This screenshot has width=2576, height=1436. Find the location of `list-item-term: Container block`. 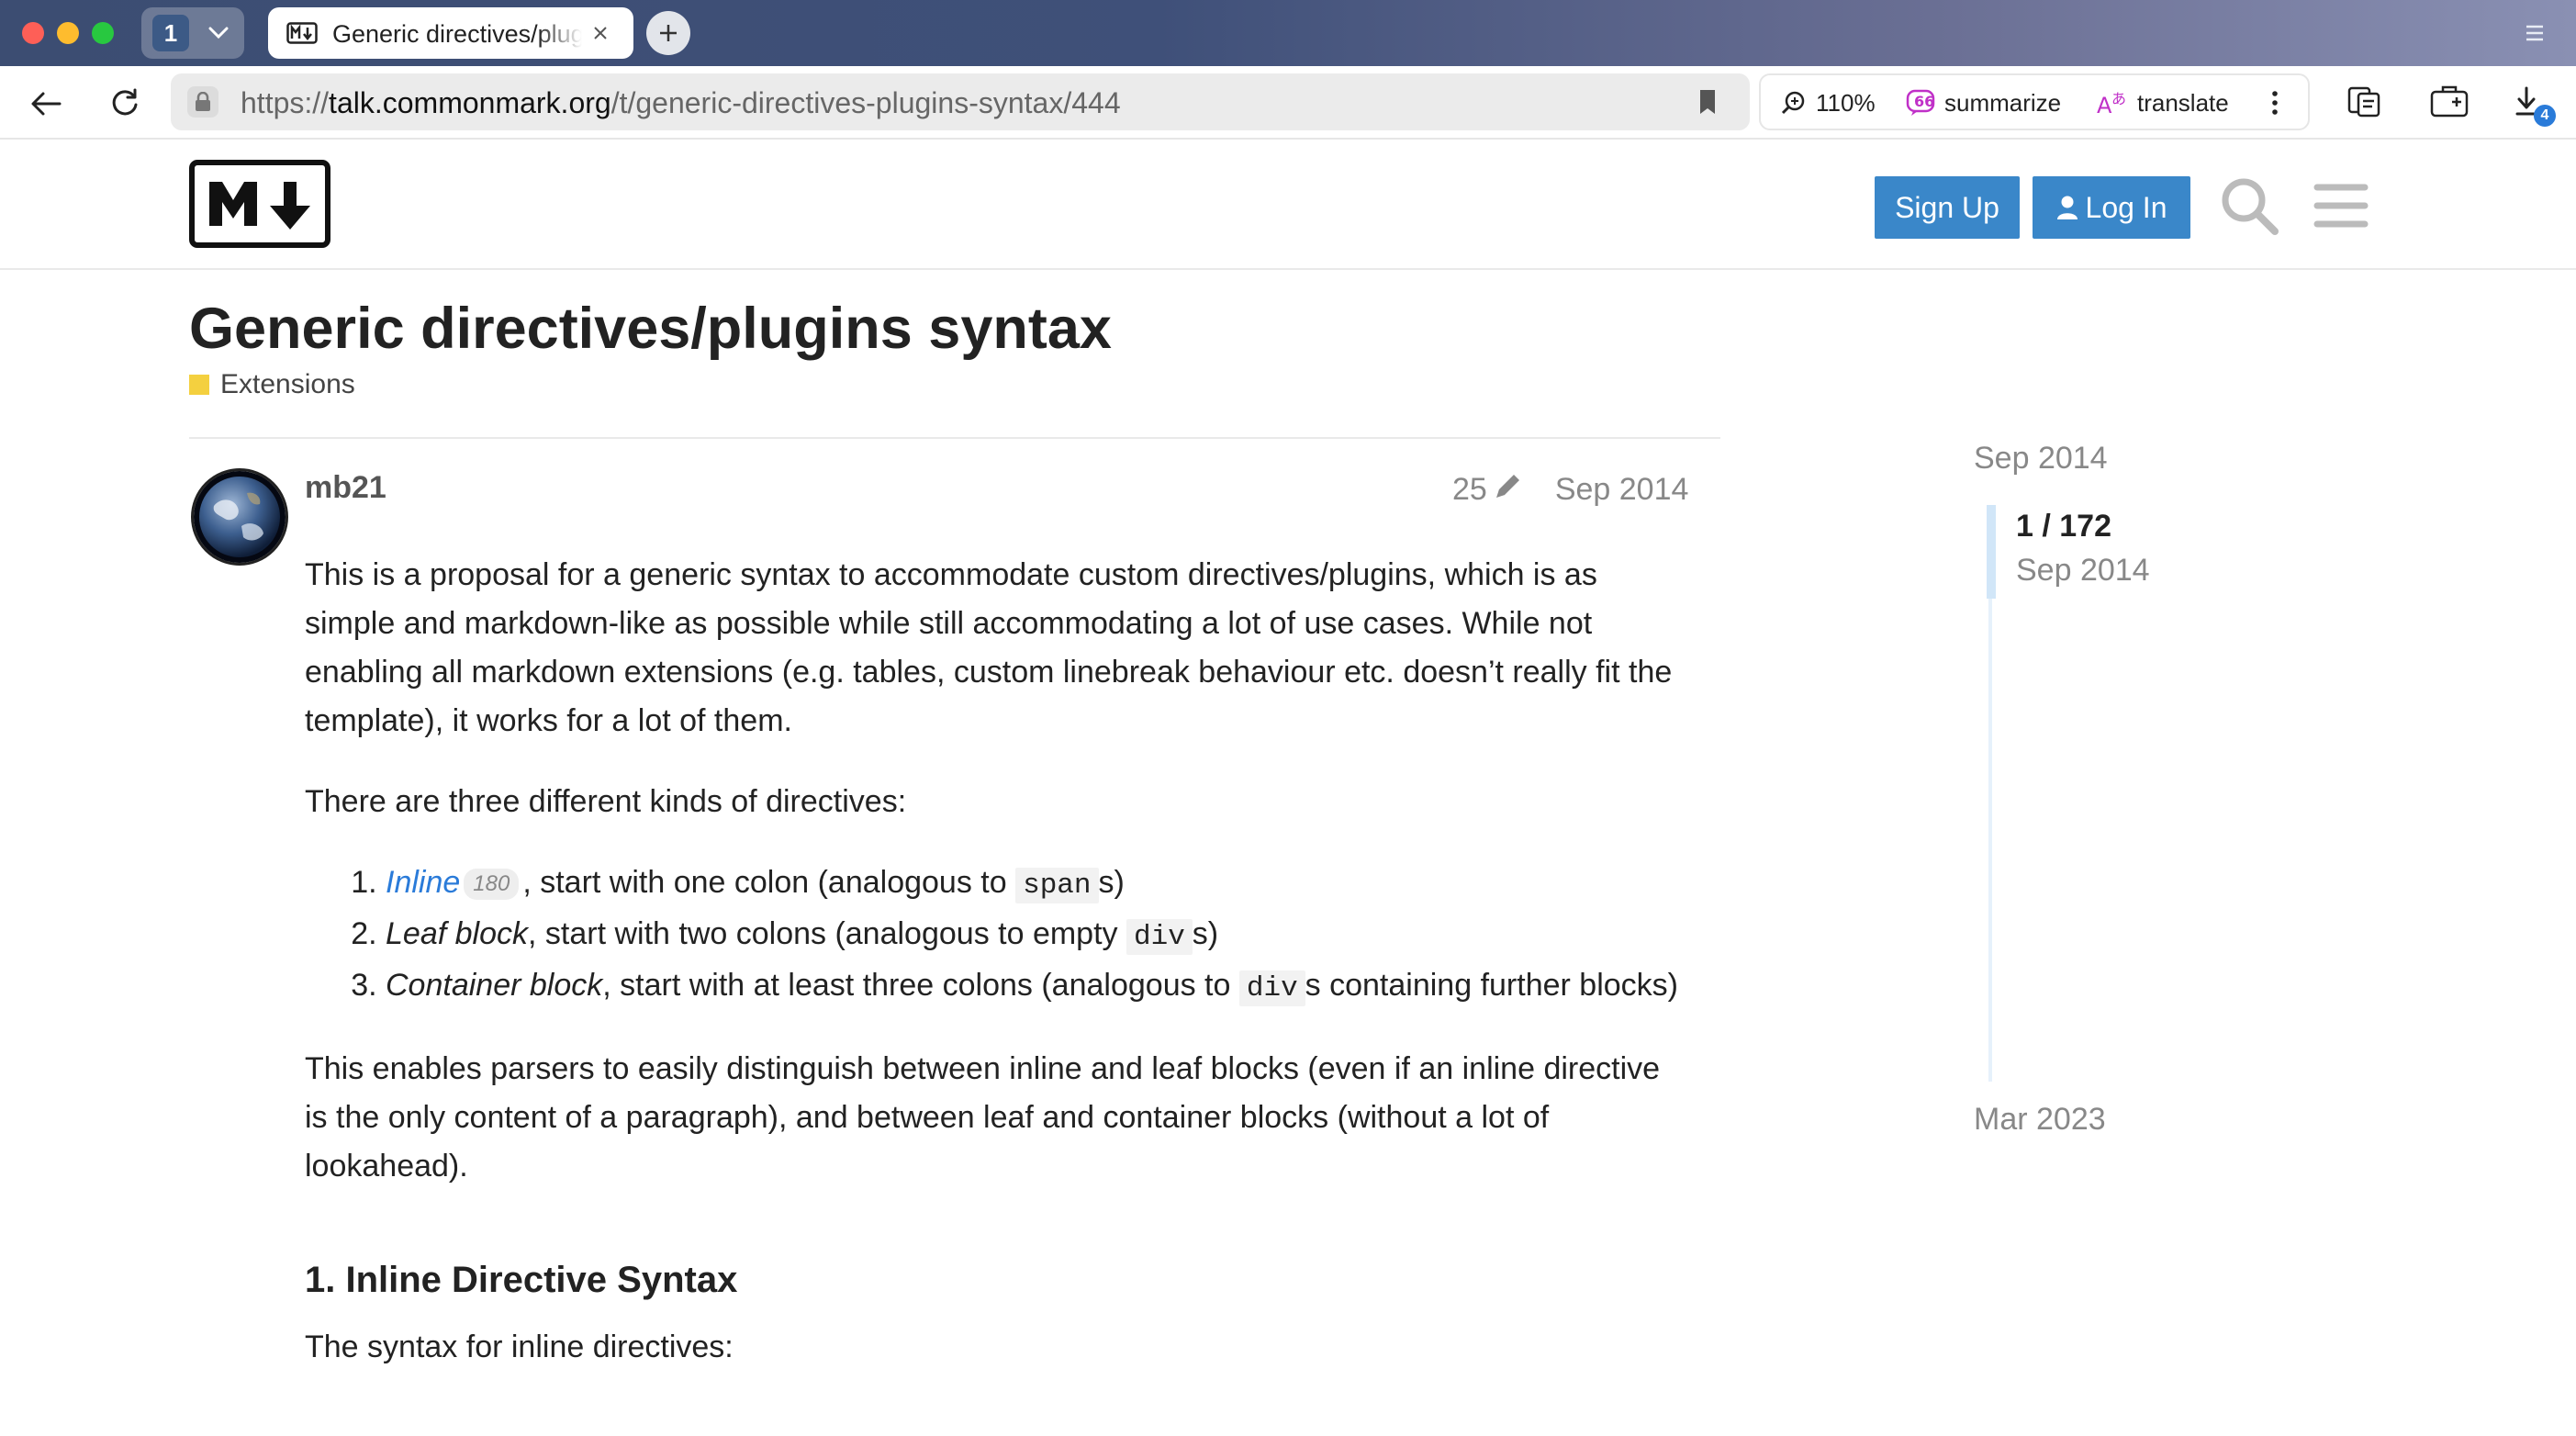

list-item-term: Container block is located at coordinates (494, 985).